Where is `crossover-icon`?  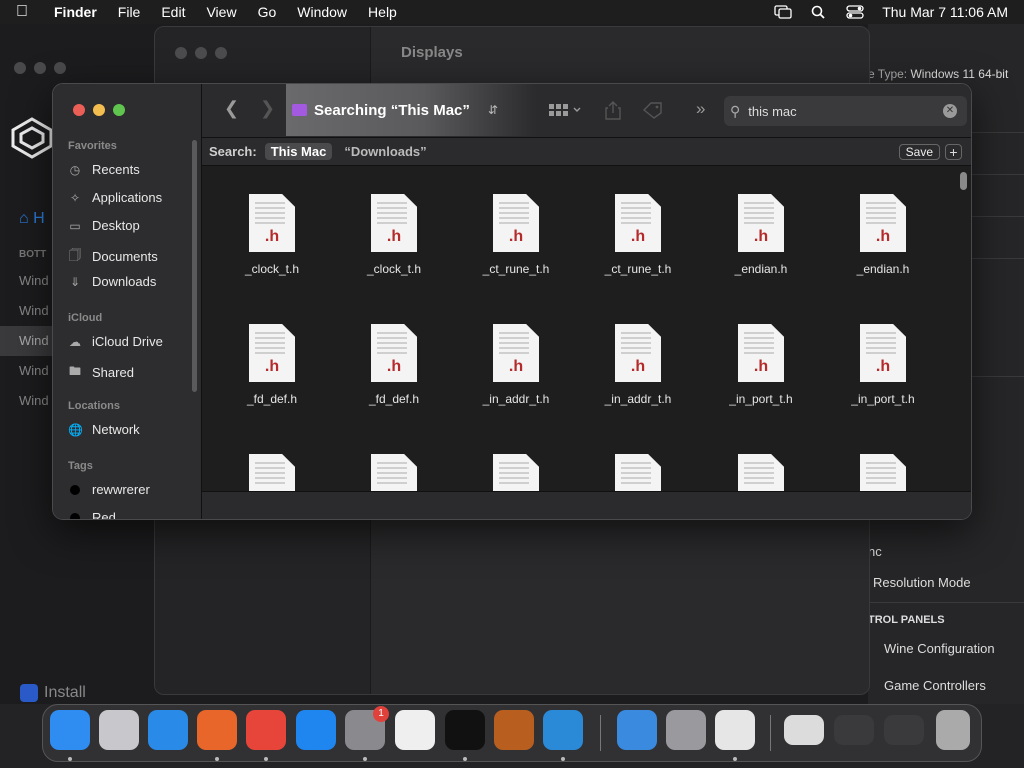
crossover-icon is located at coordinates (735, 730).